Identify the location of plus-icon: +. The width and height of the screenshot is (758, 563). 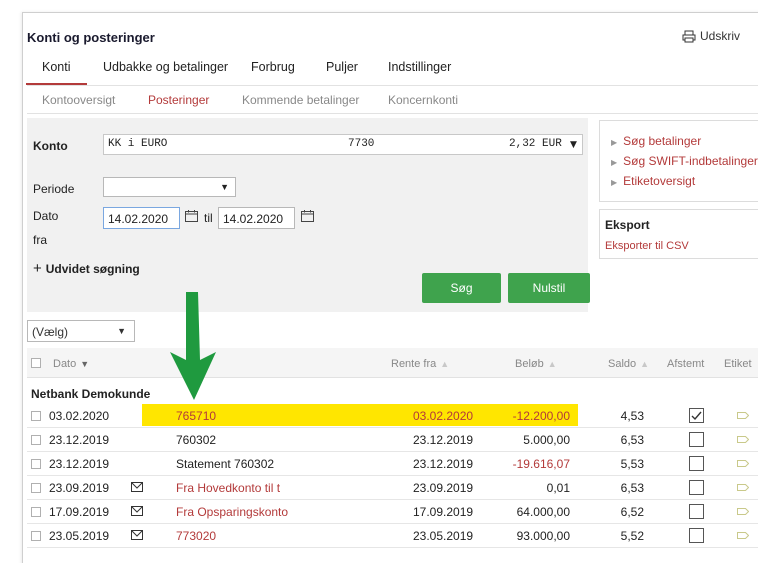
(37, 268).